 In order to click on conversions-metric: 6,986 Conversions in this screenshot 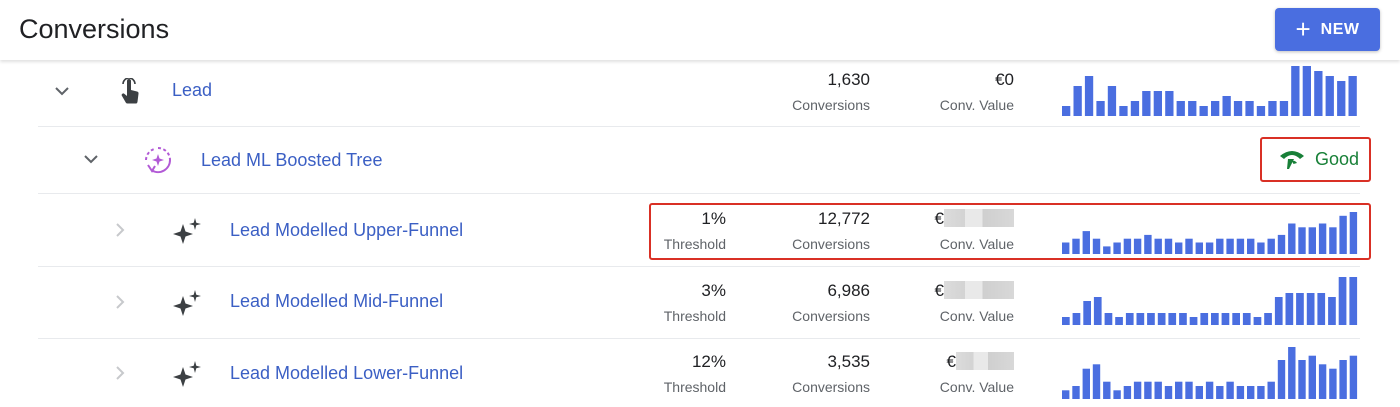, I will do `click(831, 303)`.